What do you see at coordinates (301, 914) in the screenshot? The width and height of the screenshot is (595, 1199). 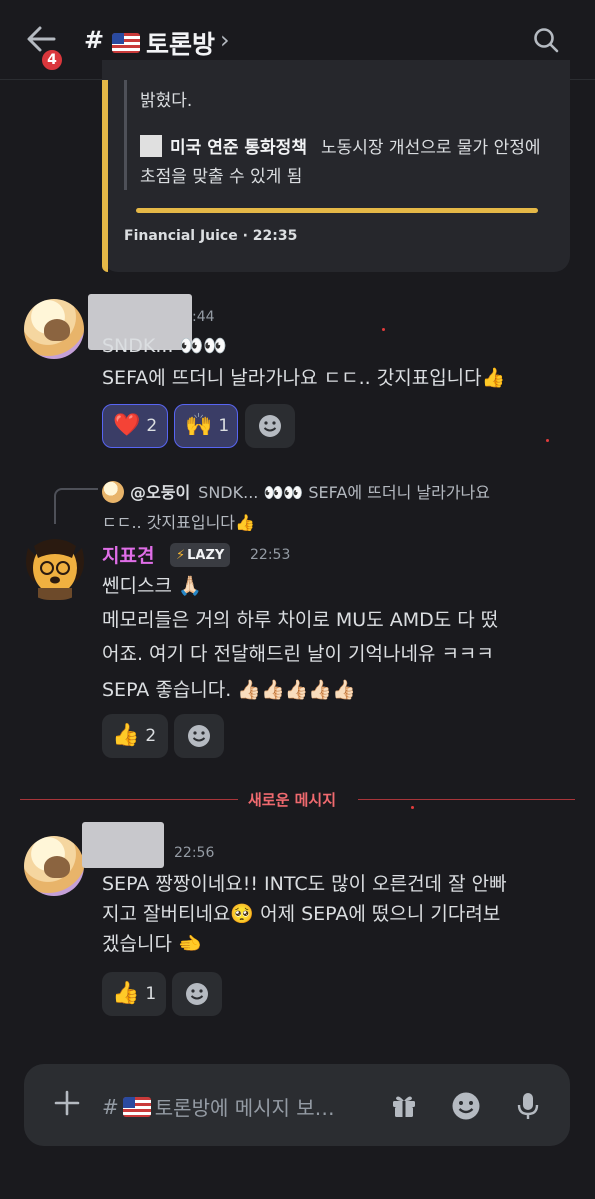 I see `message-text: 지고 잘버티네요🥺 어제 SEPA에 떴으니 기다려보` at bounding box center [301, 914].